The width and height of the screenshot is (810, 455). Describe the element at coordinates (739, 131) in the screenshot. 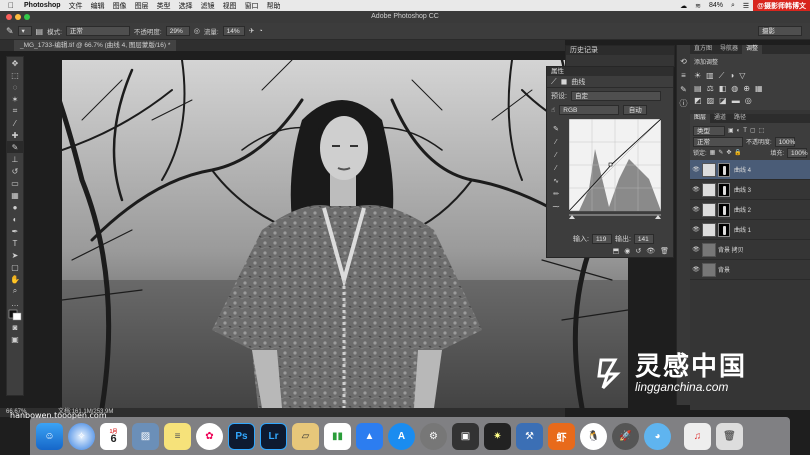

I see `filter-adjust-icon: ◐` at that location.